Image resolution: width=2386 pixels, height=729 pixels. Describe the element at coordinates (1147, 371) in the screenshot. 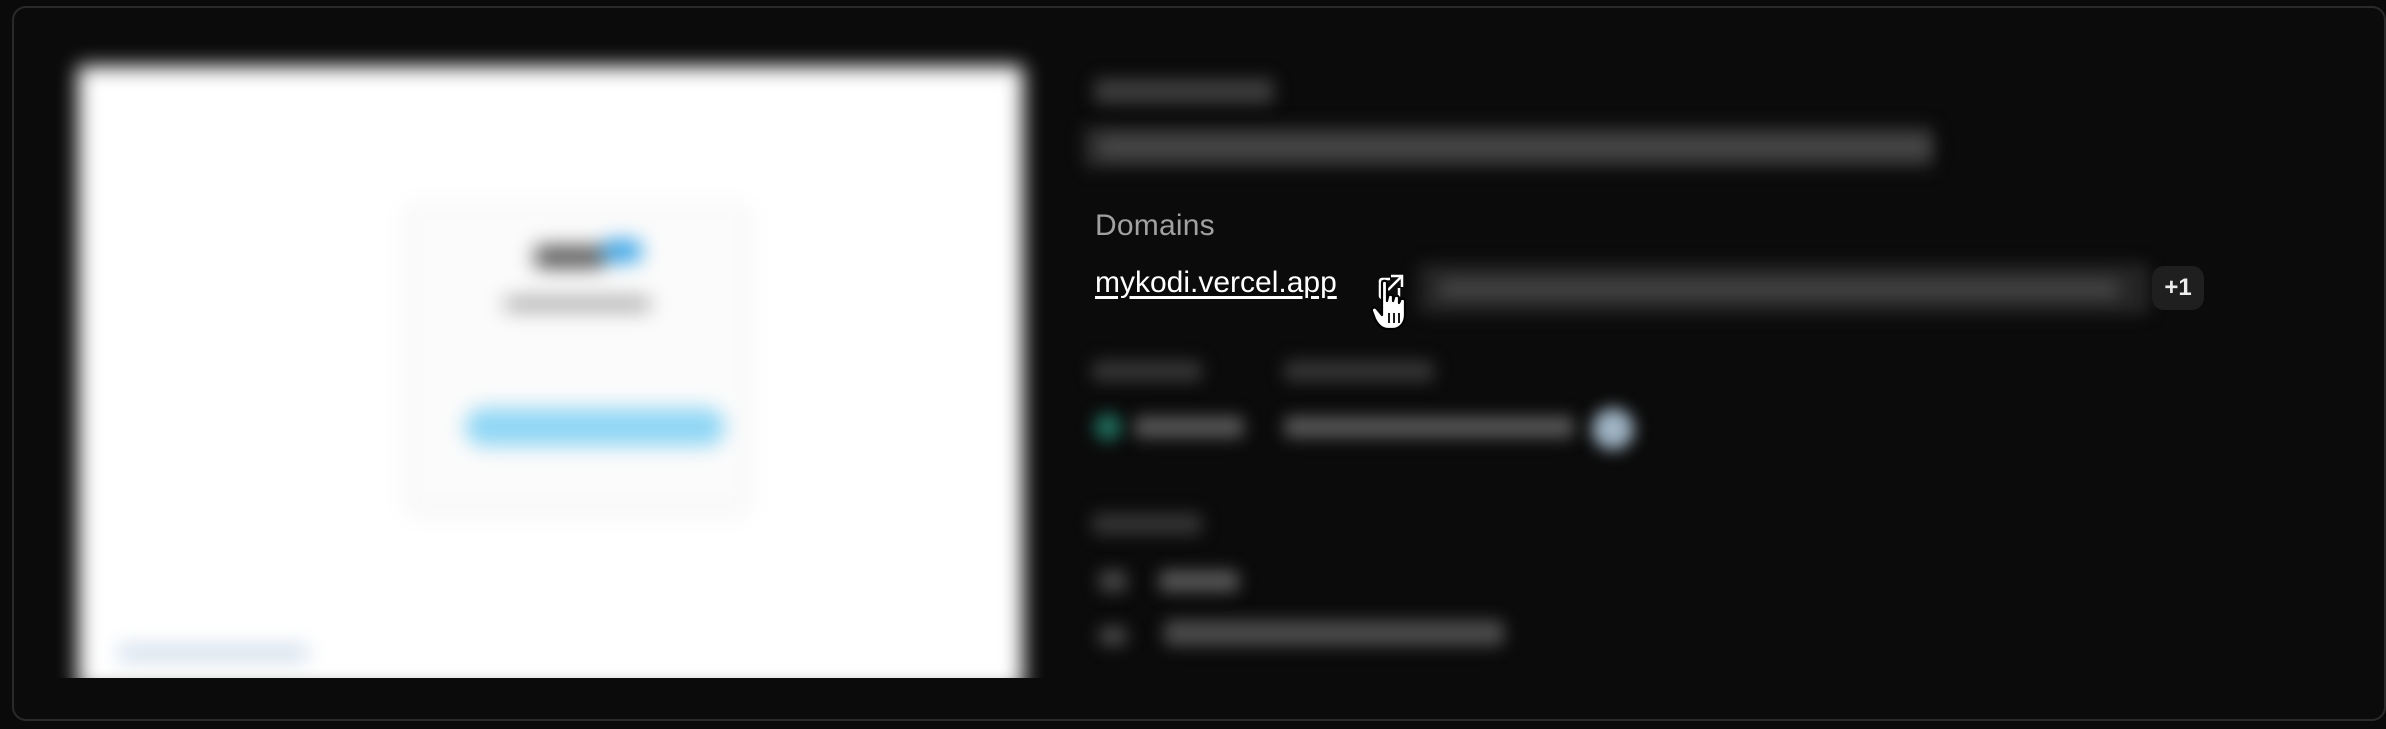

I see `status-label-blurred` at that location.